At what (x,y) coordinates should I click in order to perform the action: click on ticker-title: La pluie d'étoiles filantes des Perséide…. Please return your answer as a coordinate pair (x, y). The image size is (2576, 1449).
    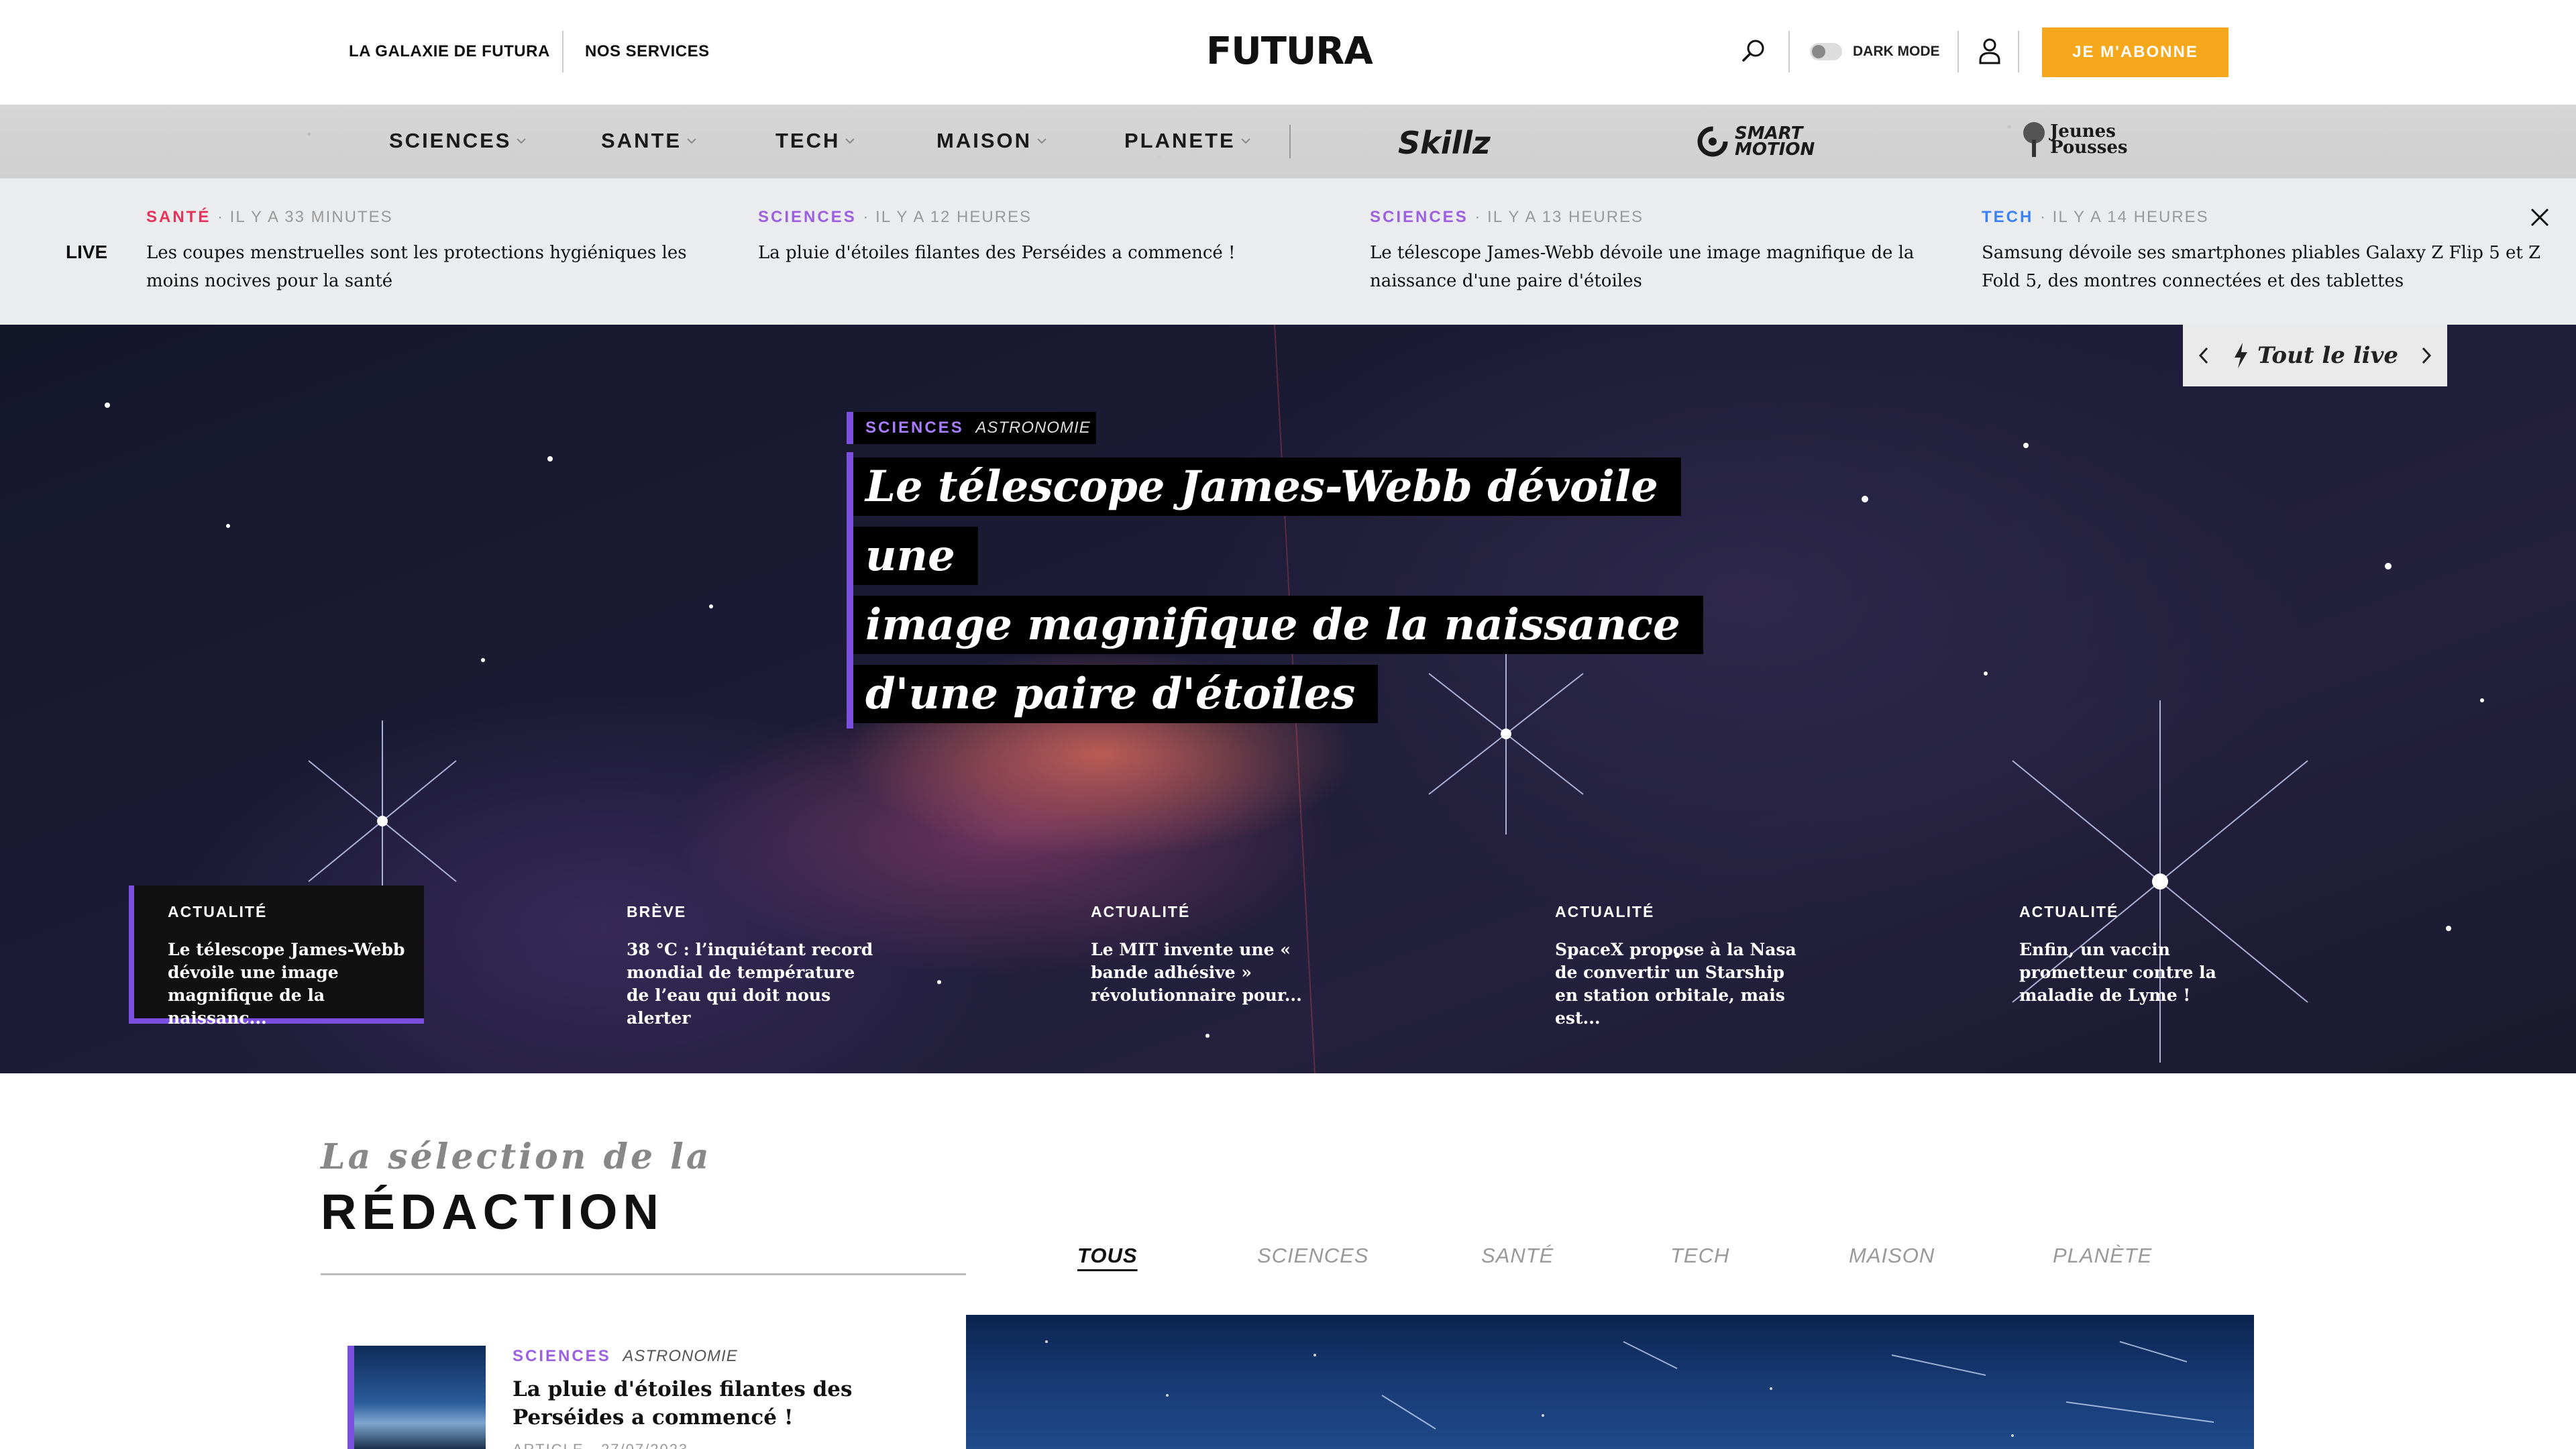
    Looking at the image, I should click on (1046, 253).